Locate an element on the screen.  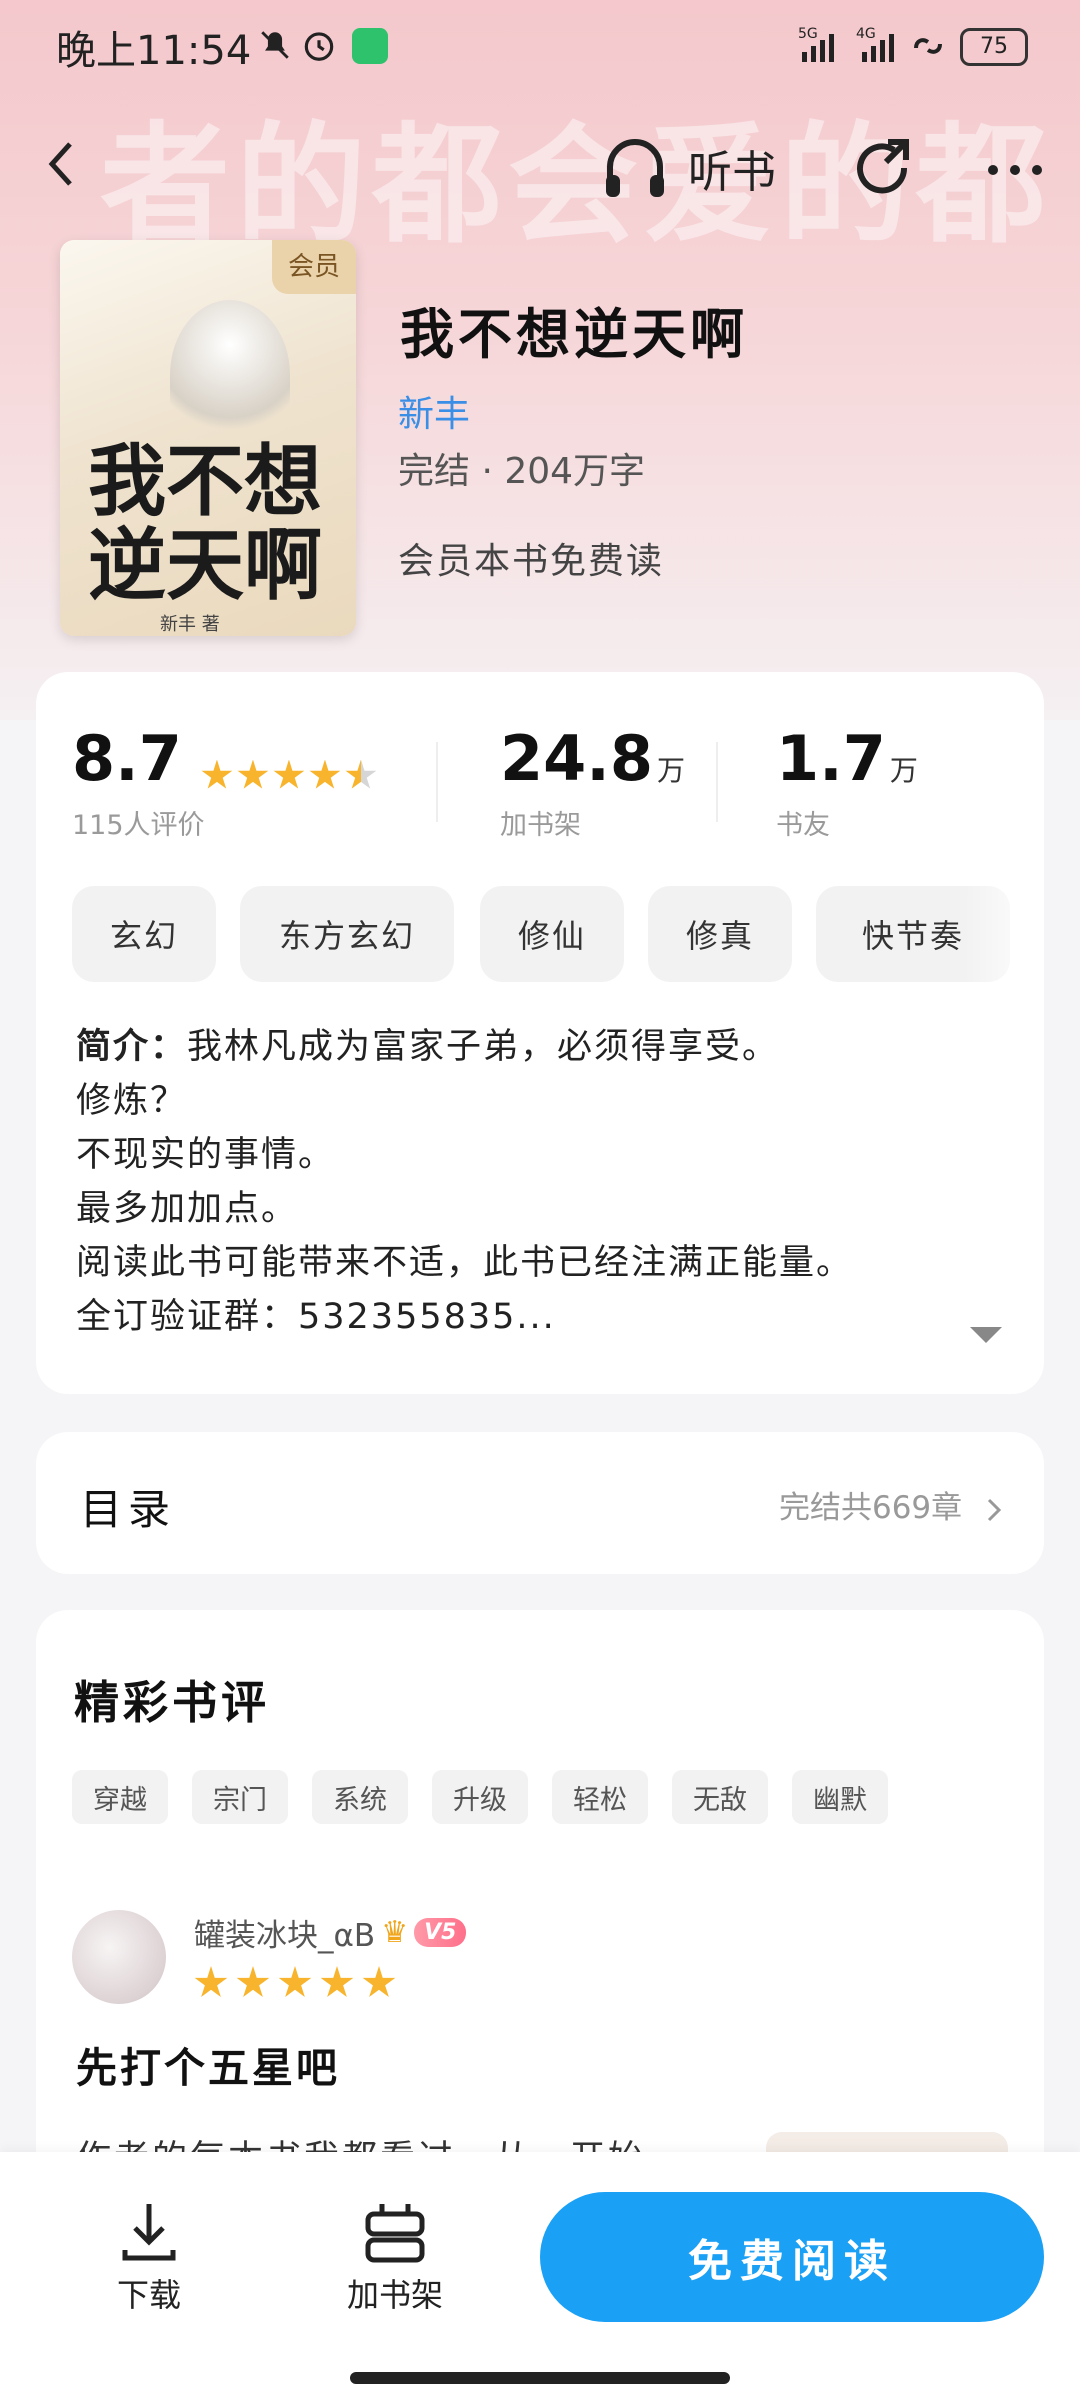
download-button: 下载 is located at coordinates (149, 2258).